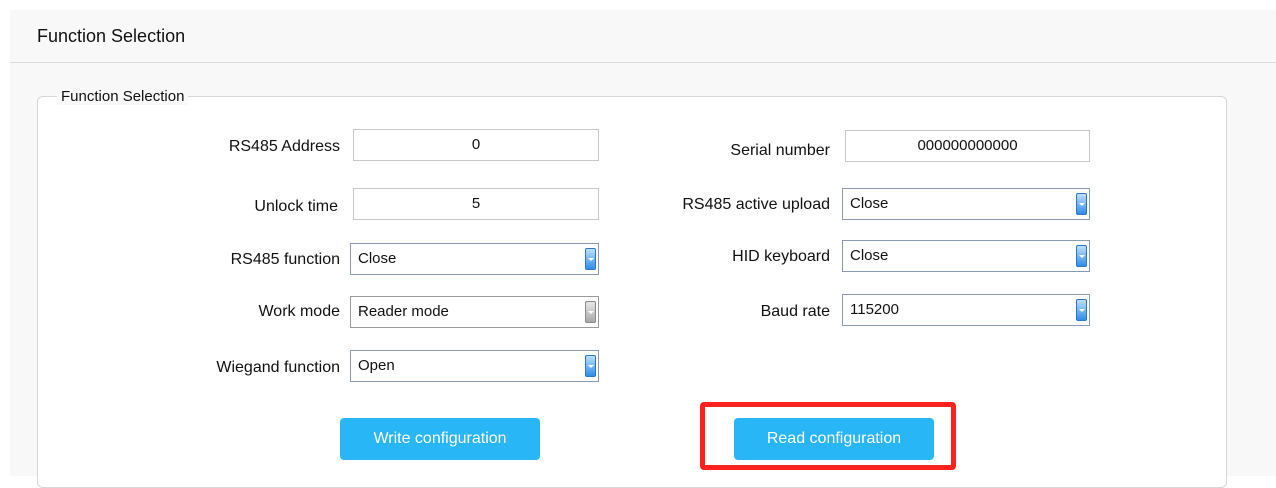 Image resolution: width=1276 pixels, height=488 pixels. Describe the element at coordinates (476, 145) in the screenshot. I see `rs485-address-field: 0` at that location.